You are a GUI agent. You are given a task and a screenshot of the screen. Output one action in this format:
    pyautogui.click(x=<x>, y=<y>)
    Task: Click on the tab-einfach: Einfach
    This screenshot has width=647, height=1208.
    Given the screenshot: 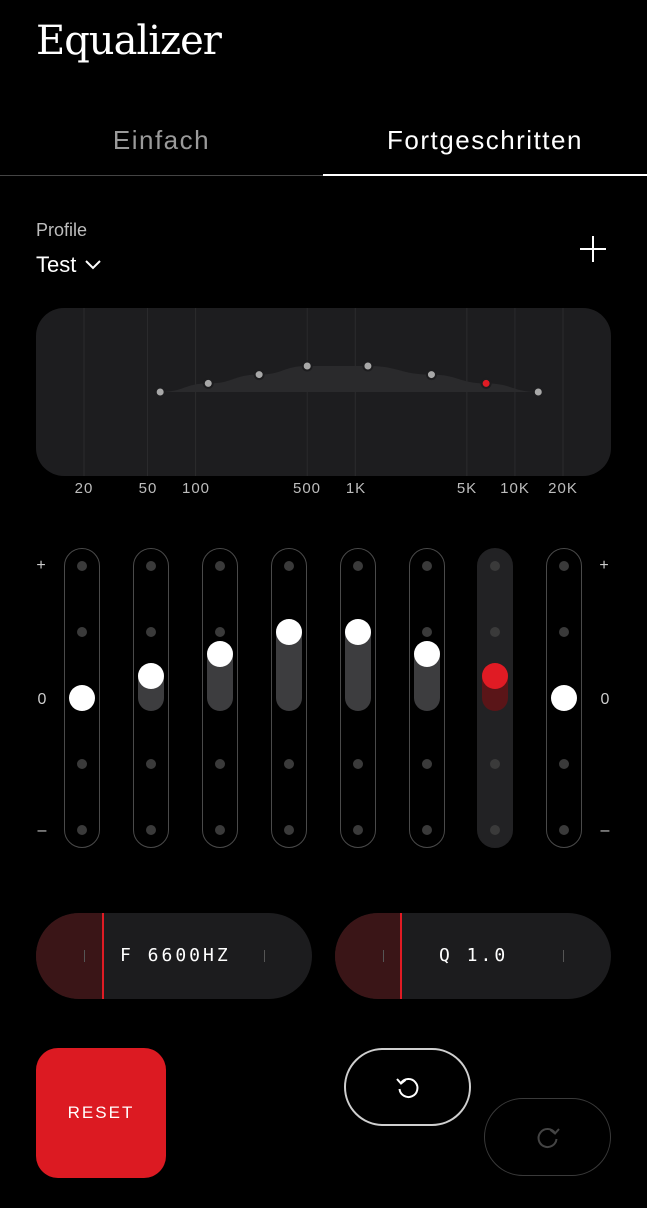 What is the action you would take?
    pyautogui.click(x=161, y=143)
    